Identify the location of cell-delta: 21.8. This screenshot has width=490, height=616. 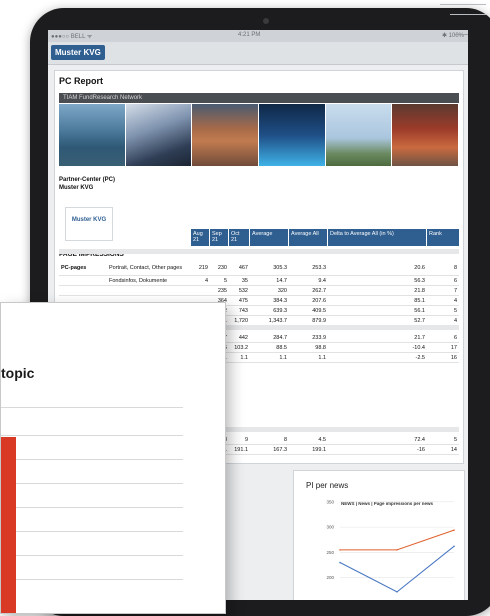
(377, 290).